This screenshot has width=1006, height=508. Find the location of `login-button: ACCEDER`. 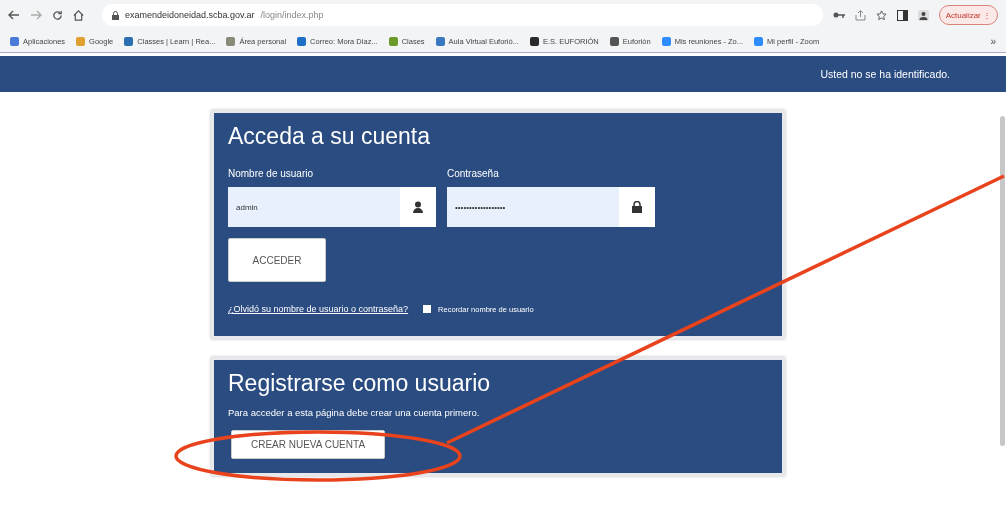

login-button: ACCEDER is located at coordinates (277, 260).